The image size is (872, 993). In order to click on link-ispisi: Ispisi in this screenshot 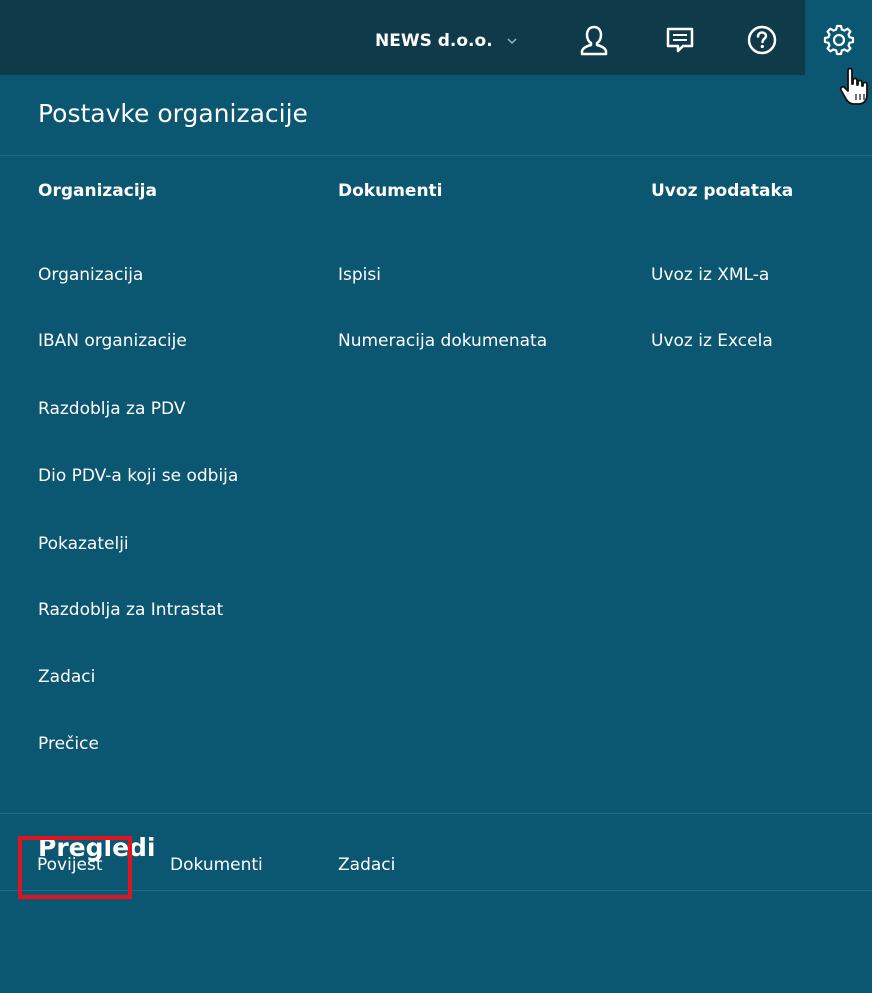, I will do `click(359, 275)`.